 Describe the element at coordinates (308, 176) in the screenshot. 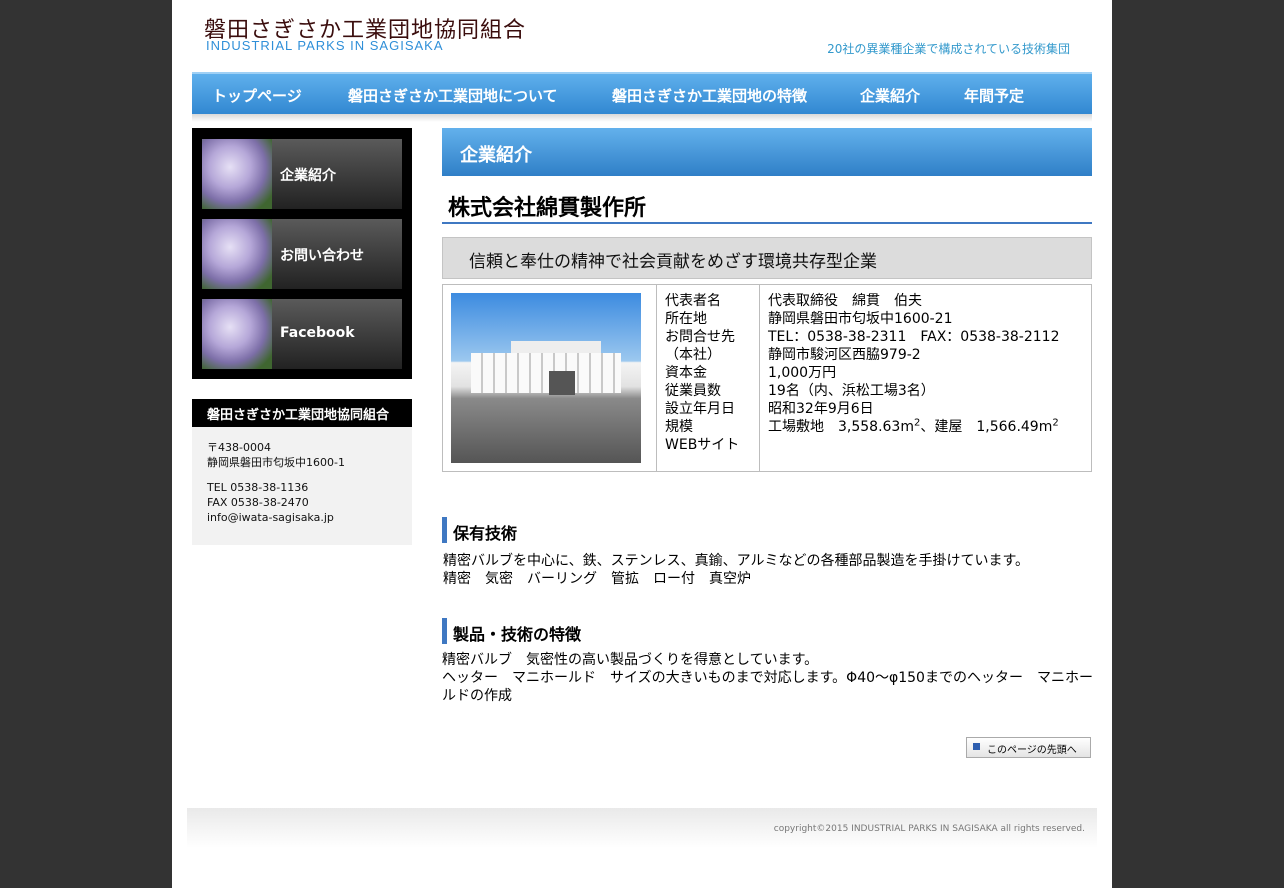

I see `sidebar-button-label: 企業紹介` at that location.